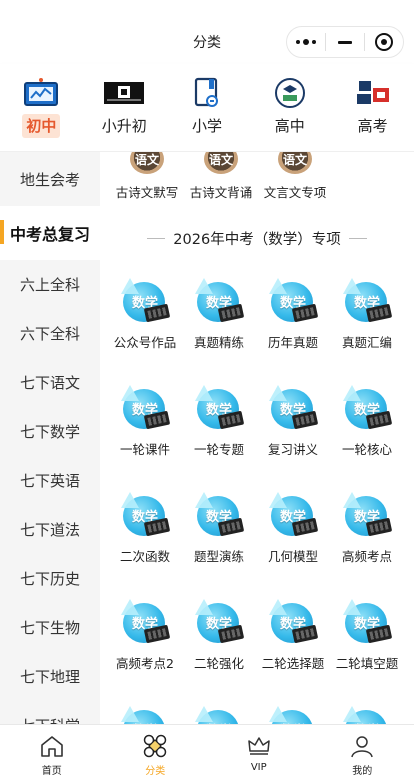 This screenshot has width=414, height=780. I want to click on chinese-book-icon: 语文, so click(147, 165).